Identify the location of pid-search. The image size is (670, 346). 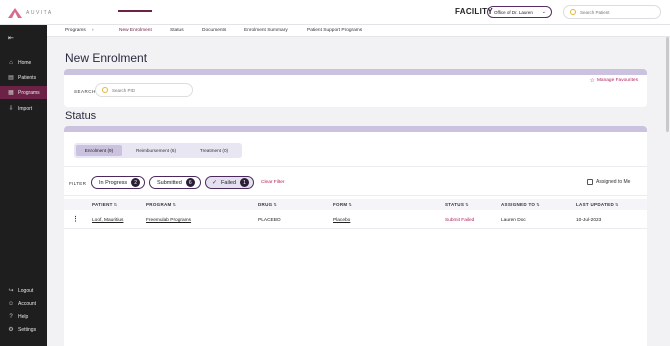
(144, 90).